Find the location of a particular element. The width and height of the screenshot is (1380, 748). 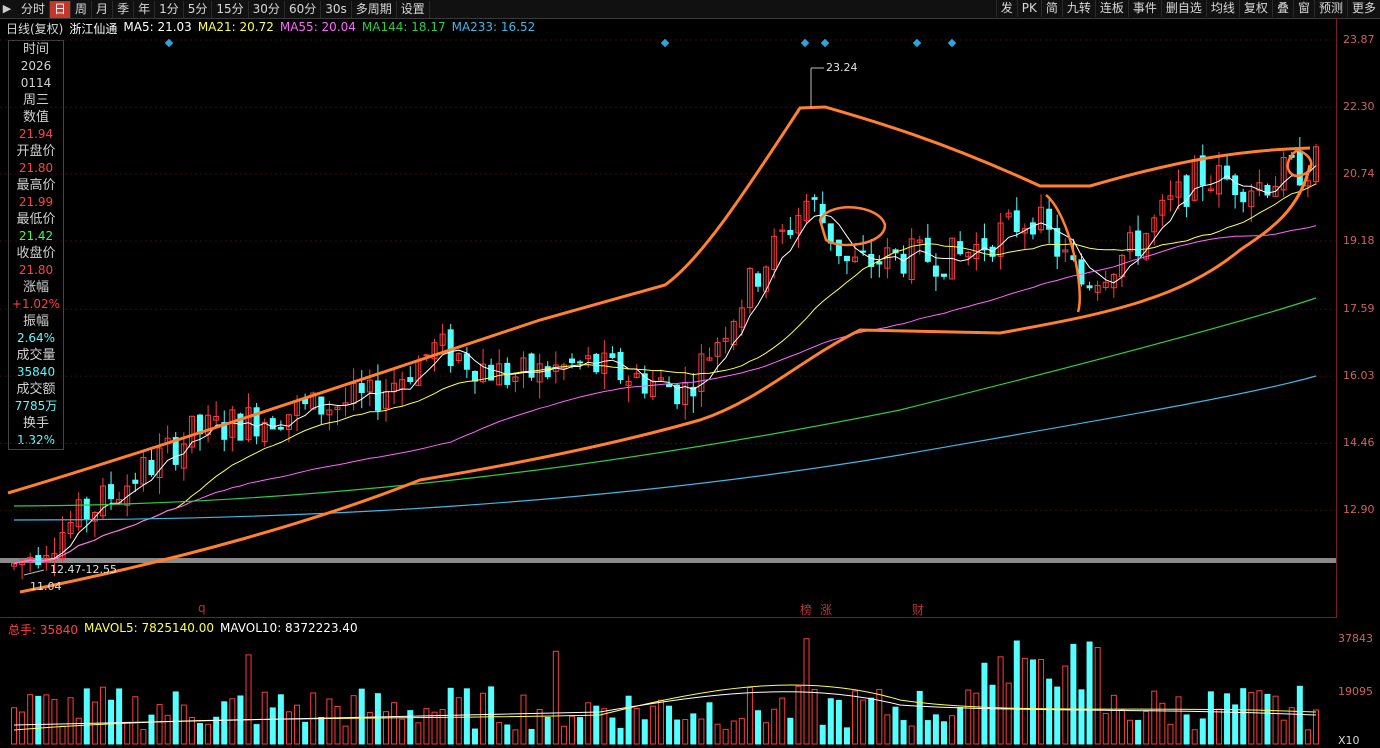

event-tag-rank: 榜 is located at coordinates (806, 609).